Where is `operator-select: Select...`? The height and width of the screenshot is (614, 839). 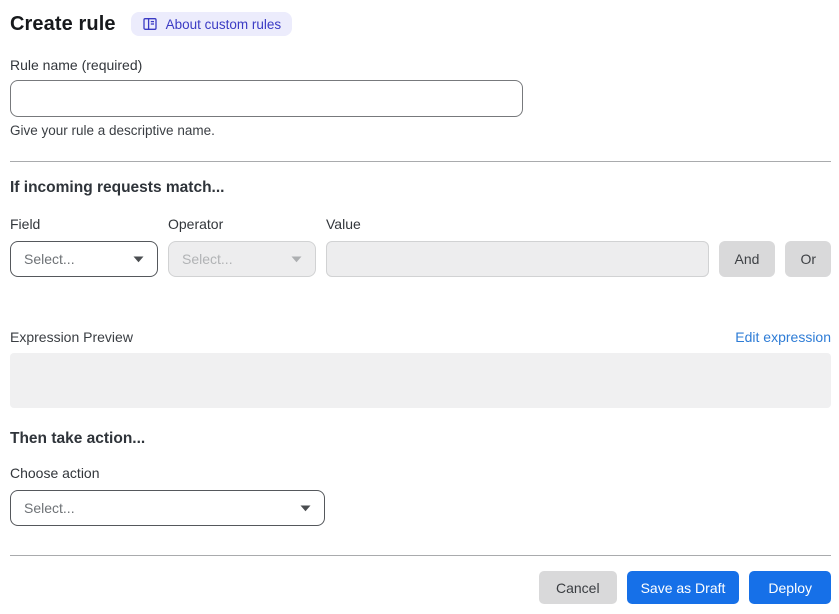
operator-select: Select... is located at coordinates (242, 259).